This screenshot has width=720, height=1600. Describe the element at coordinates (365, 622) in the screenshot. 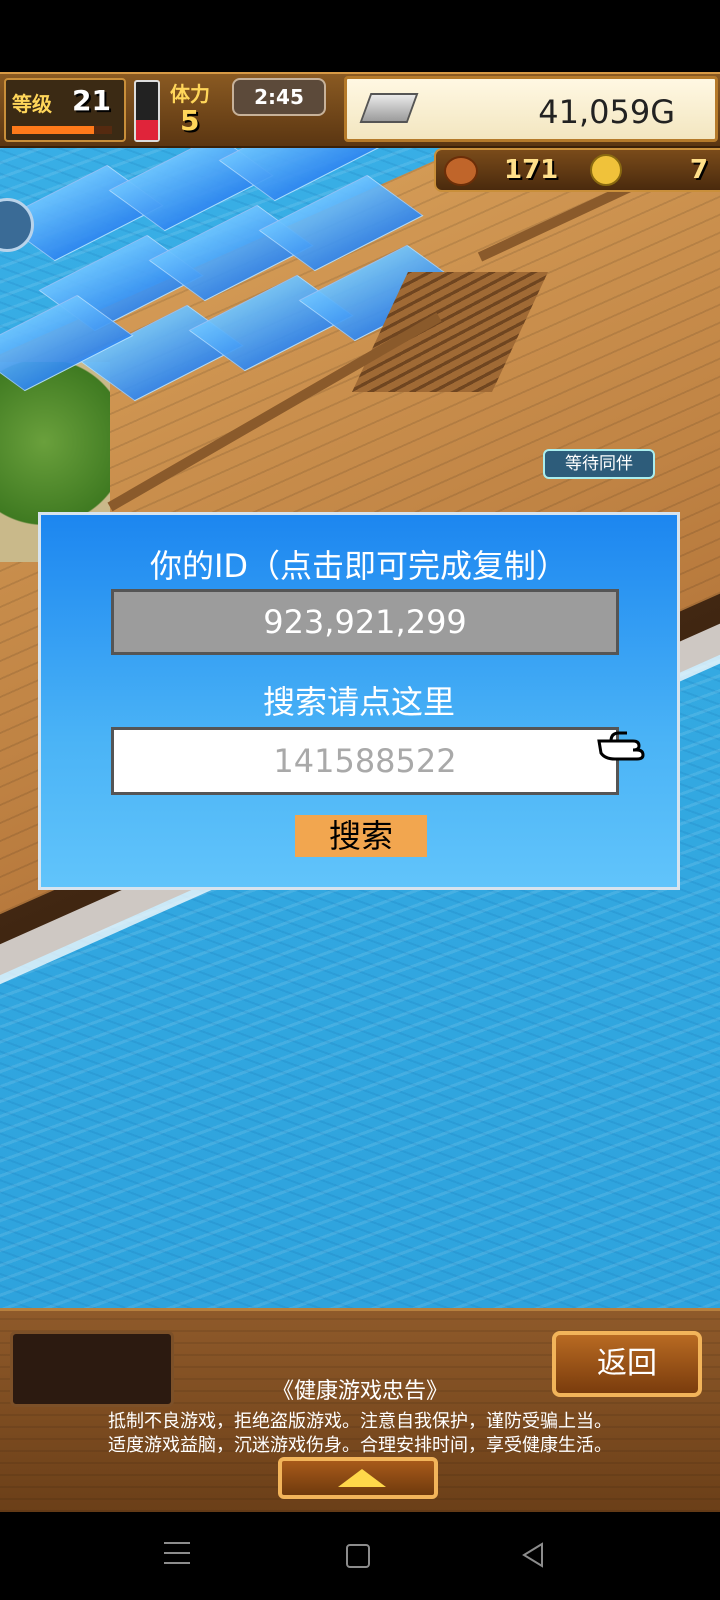

I see `my-id-copy-box: 923,921,299` at that location.